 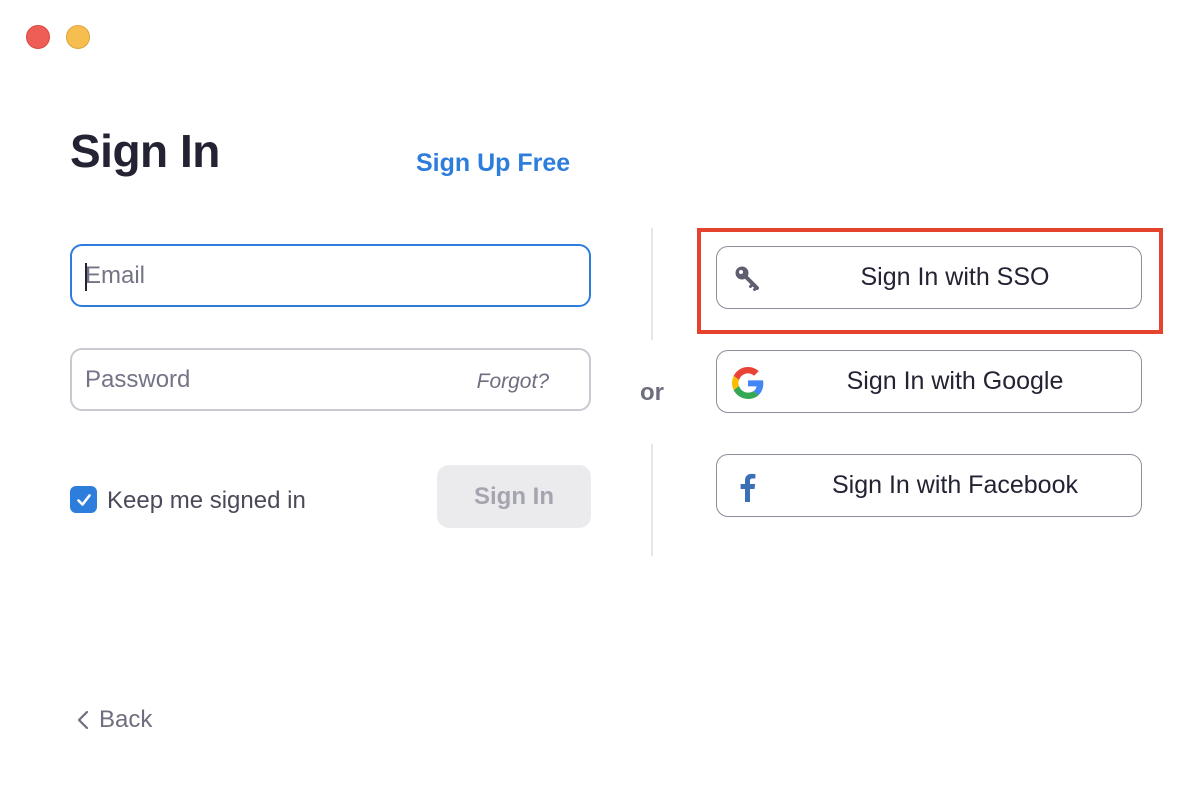 I want to click on keep-signed-in-checkbox, so click(x=83, y=499).